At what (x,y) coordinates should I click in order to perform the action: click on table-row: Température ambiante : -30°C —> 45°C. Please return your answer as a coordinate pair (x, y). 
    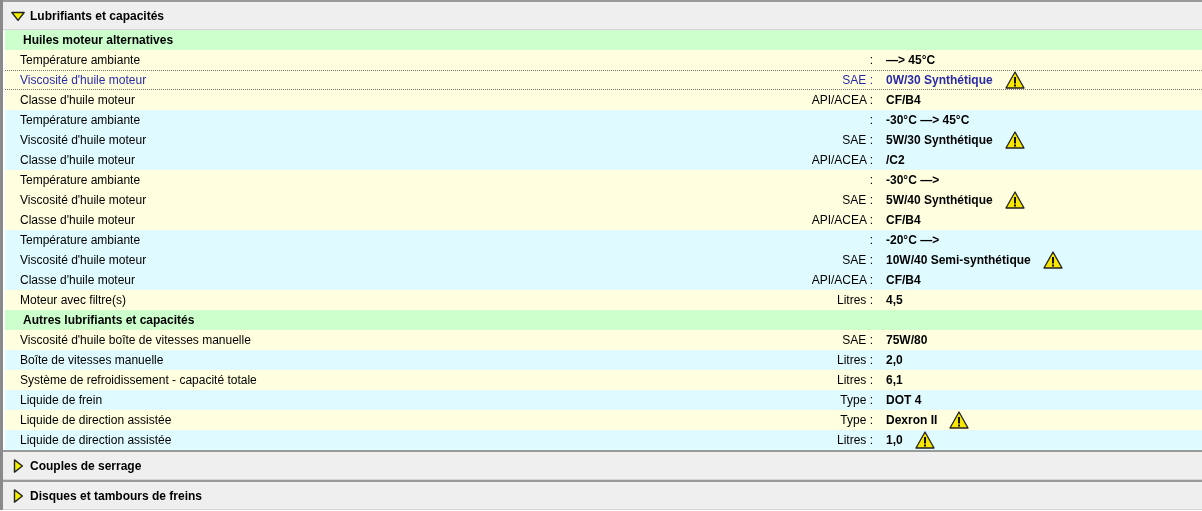
    Looking at the image, I should click on (603, 120).